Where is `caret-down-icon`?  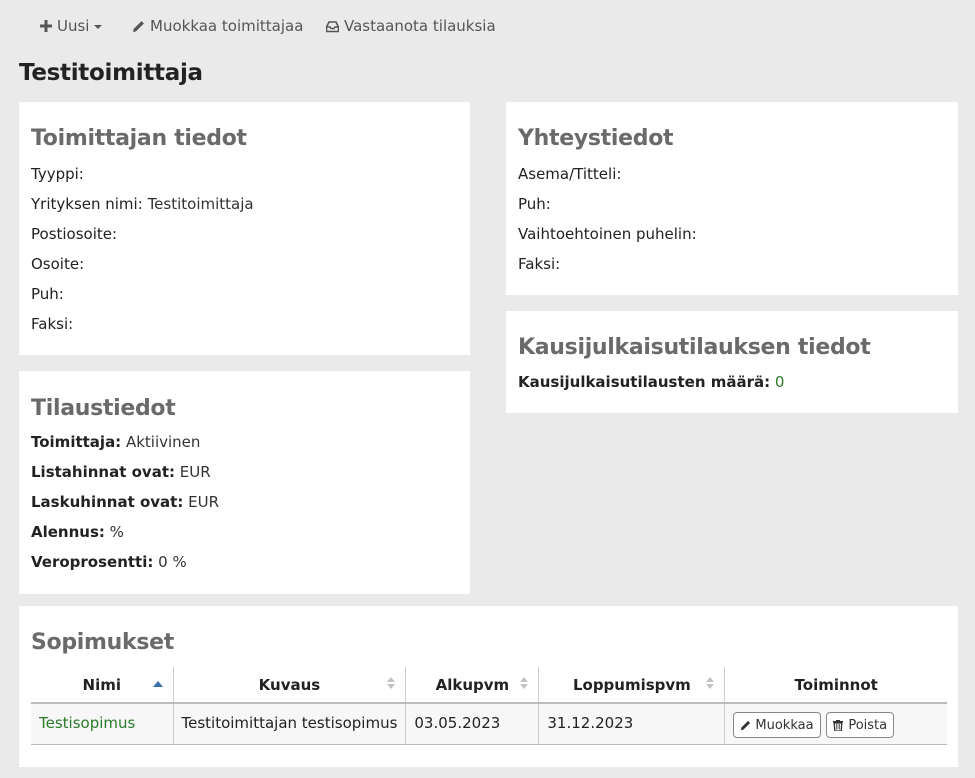
caret-down-icon is located at coordinates (98, 27).